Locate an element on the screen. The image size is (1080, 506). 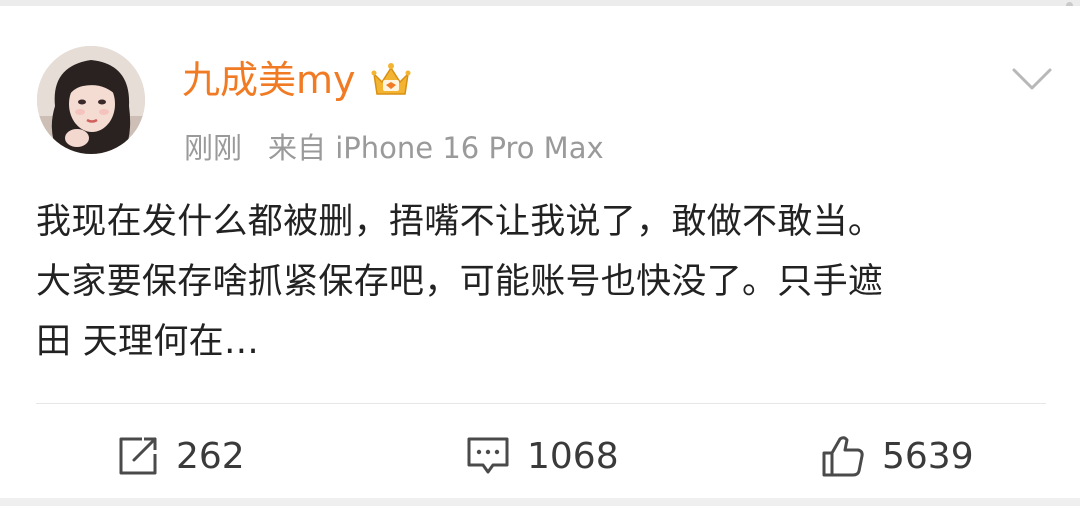
author-name-row: 九成美my is located at coordinates (298, 80).